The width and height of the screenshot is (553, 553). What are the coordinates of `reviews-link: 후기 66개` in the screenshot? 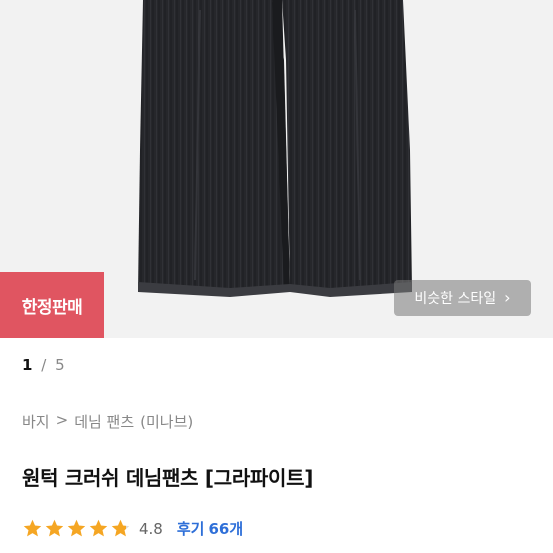 It's located at (210, 528).